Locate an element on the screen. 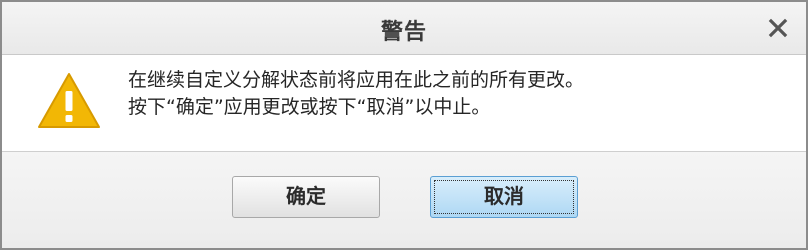 The image size is (808, 250). close-icon is located at coordinates (778, 28).